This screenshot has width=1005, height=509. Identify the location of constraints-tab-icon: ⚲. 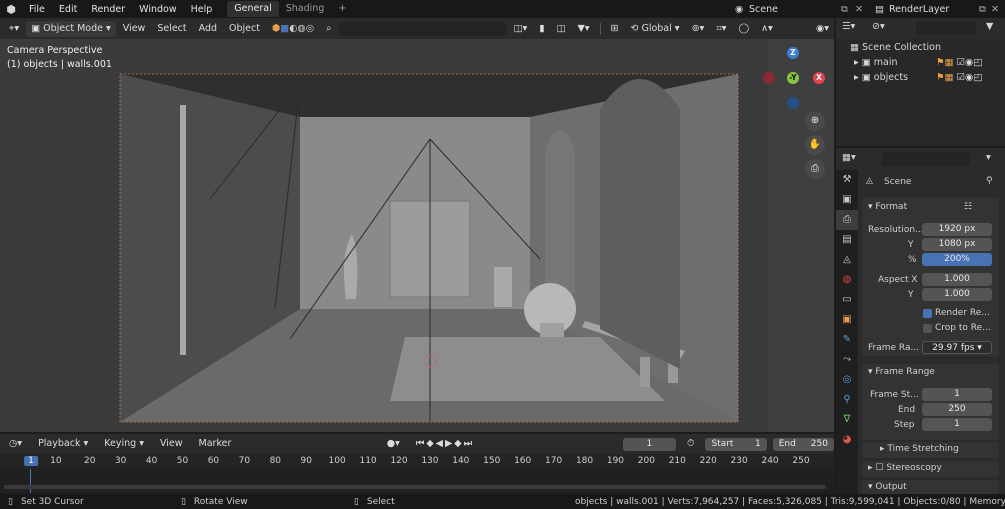
(847, 400).